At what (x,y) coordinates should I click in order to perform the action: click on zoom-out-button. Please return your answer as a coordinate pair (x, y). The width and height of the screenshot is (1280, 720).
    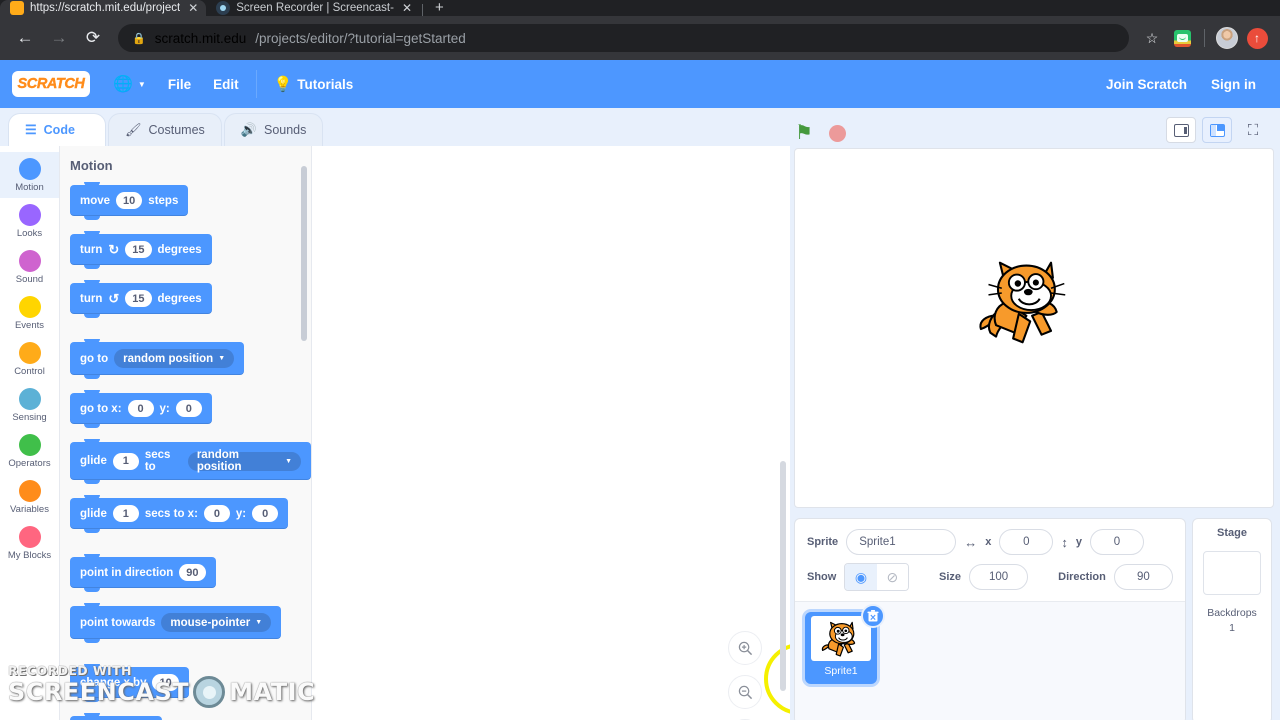
    Looking at the image, I should click on (745, 692).